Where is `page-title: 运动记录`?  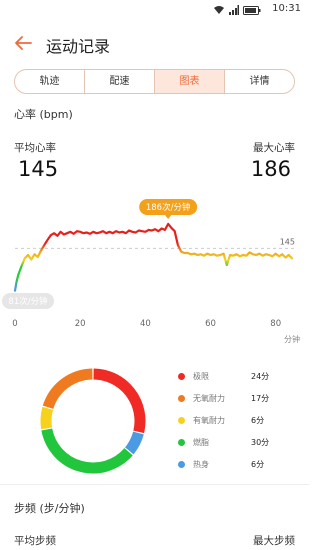 page-title: 运动记录 is located at coordinates (78, 46).